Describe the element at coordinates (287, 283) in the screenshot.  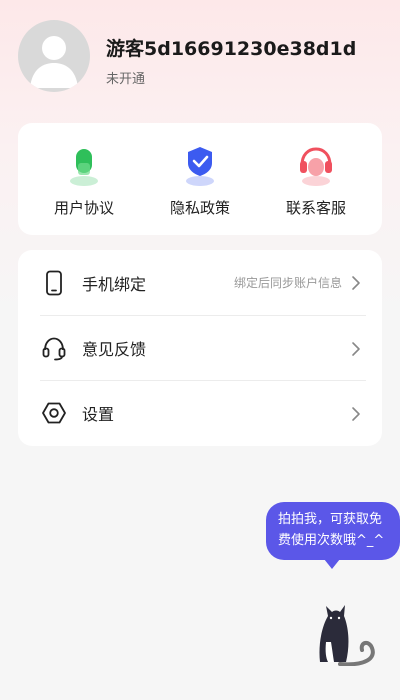
I see `phone-binding-hint: 绑定后同步账户信息` at that location.